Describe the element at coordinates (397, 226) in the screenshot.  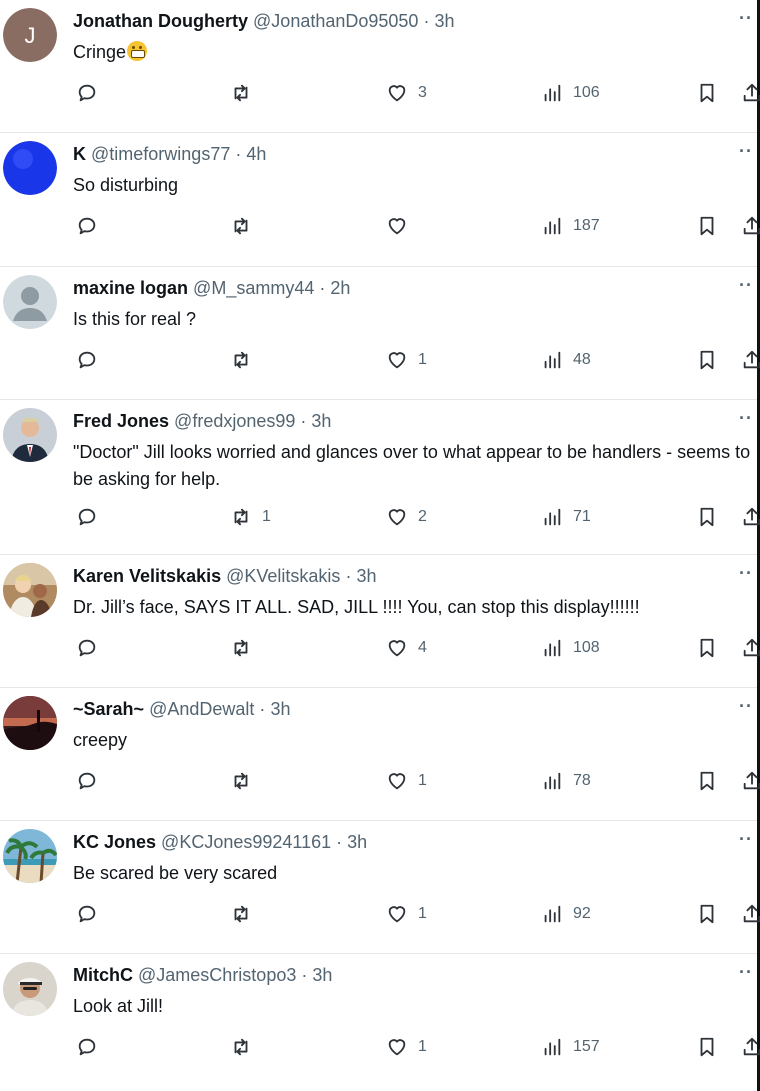
I see `like-button` at that location.